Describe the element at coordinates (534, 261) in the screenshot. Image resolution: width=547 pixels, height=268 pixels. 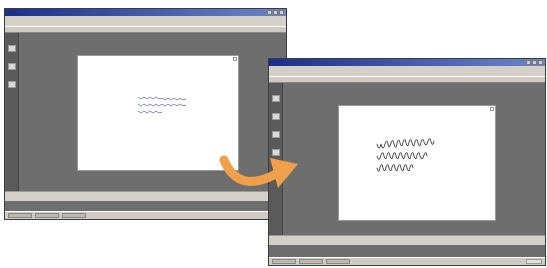
I see `system-clock` at that location.